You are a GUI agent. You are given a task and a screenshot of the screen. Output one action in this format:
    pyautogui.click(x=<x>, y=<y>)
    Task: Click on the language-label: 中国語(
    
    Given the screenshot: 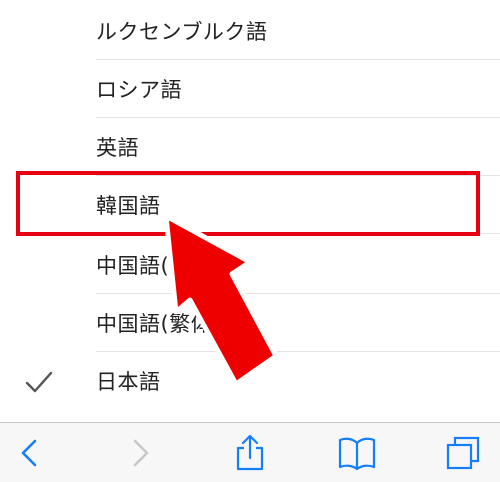 What is the action you would take?
    pyautogui.click(x=133, y=266)
    